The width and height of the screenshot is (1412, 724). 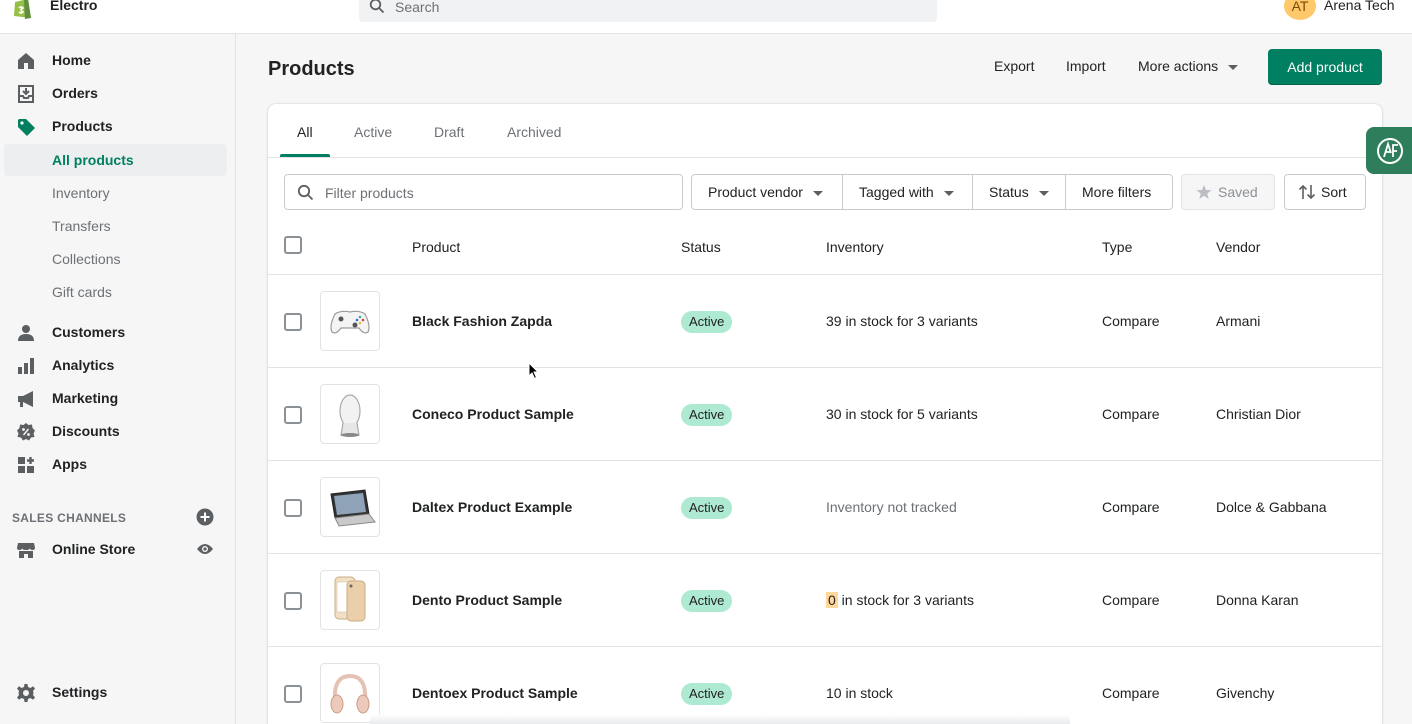 I want to click on sidebar-item-gift-cards: Gift cards, so click(x=115, y=292).